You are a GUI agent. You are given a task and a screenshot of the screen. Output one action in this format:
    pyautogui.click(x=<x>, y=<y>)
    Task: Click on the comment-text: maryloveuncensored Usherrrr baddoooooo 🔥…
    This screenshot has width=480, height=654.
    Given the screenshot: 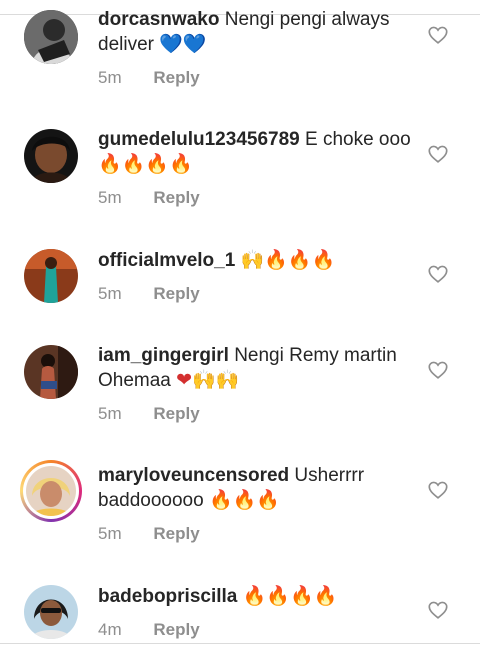 What is the action you would take?
    pyautogui.click(x=258, y=488)
    